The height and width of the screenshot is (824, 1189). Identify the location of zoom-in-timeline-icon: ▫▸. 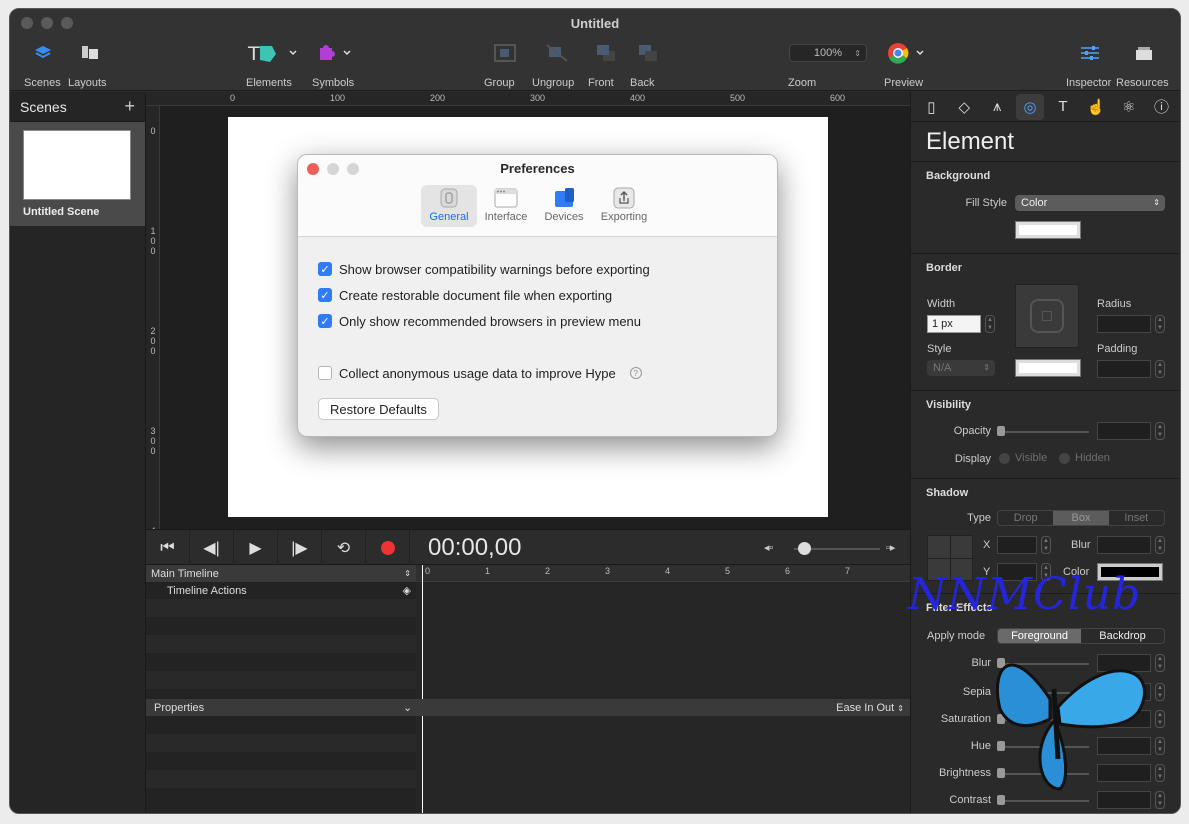
(890, 547).